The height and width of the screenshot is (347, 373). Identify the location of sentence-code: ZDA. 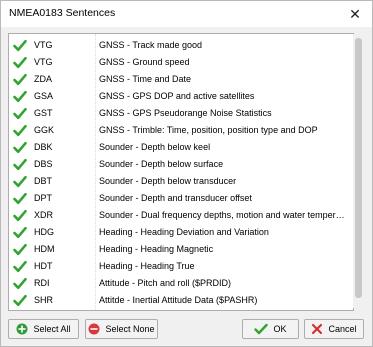
(43, 79).